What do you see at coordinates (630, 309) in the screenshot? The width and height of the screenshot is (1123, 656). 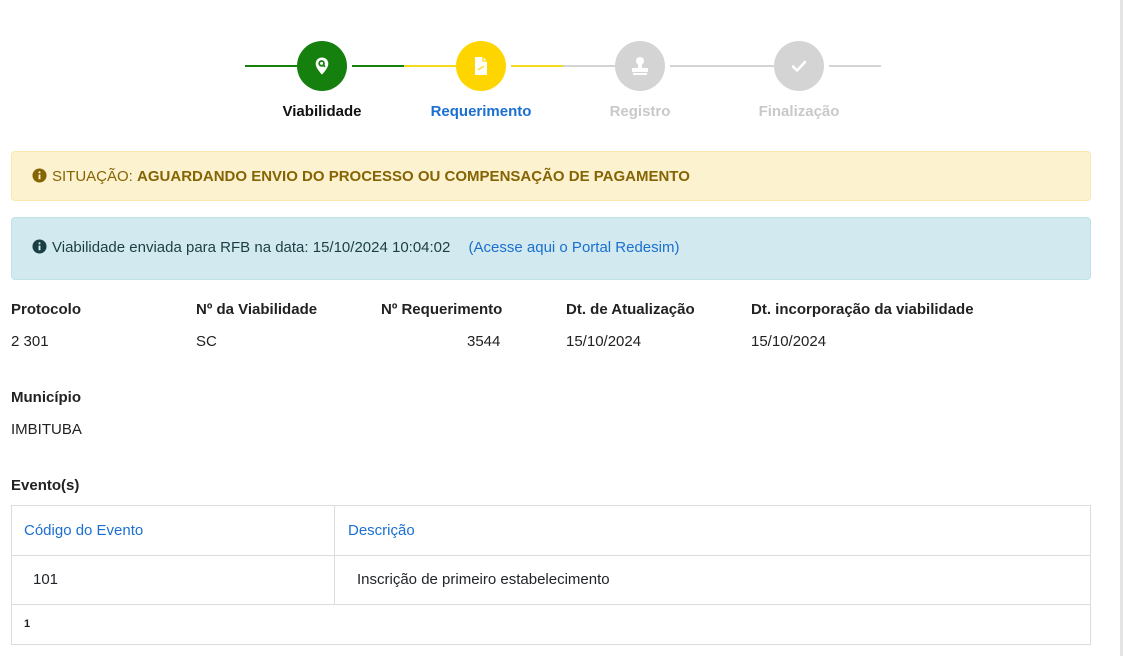 I see `field-label: Dt. de Atualização` at bounding box center [630, 309].